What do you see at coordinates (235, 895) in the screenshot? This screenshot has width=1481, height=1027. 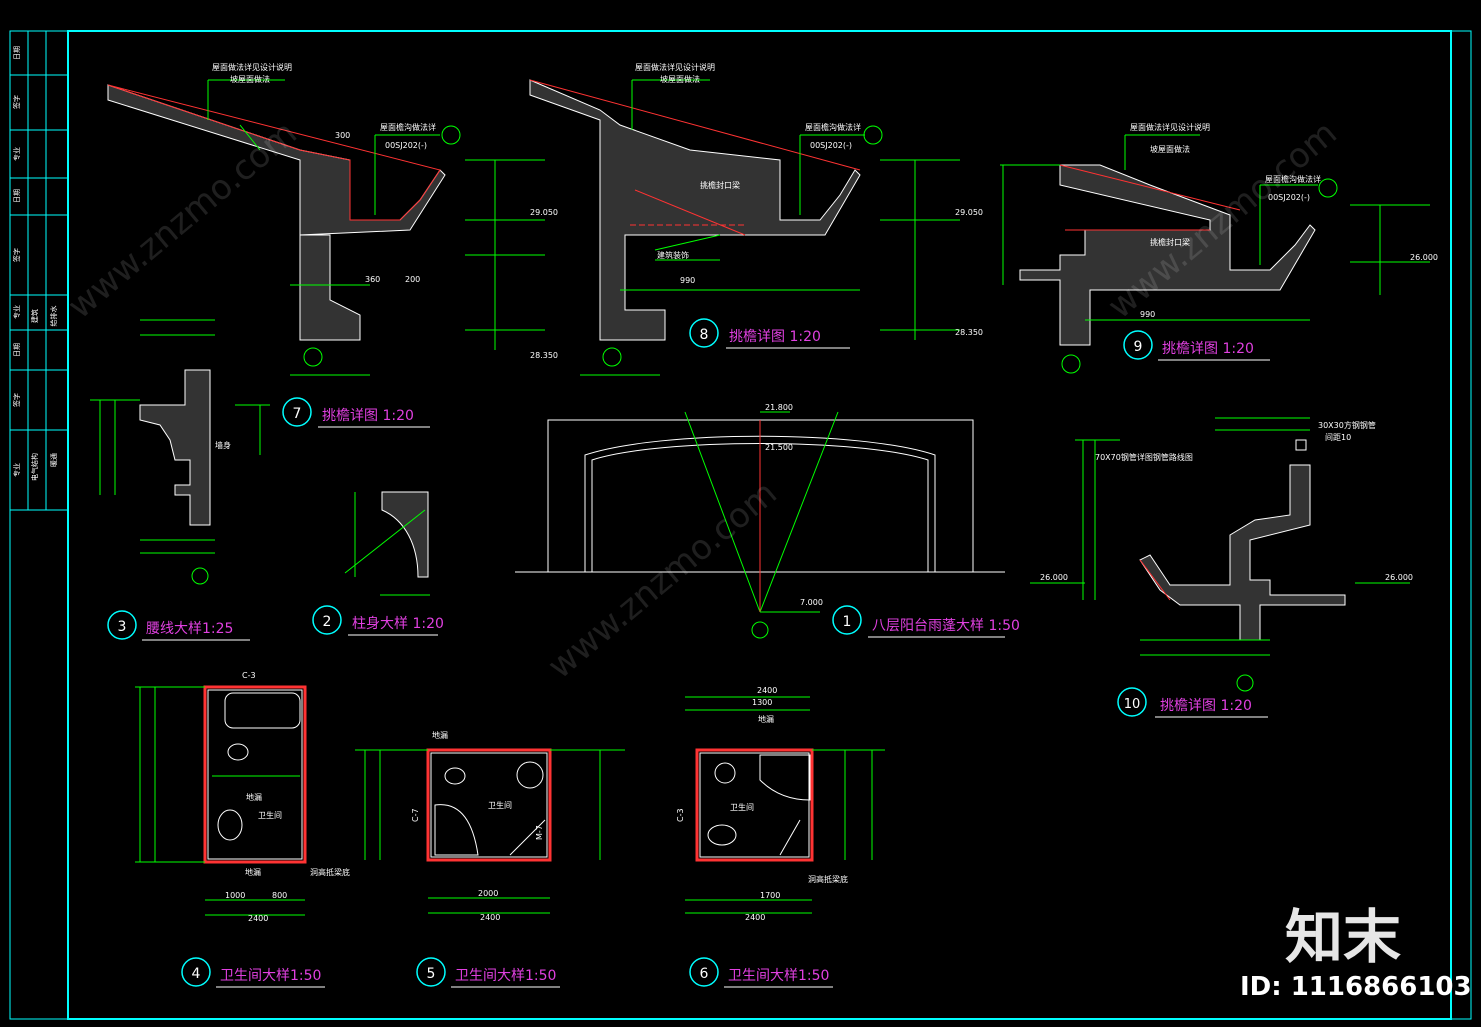 I see `dim-1000-4: 1000` at bounding box center [235, 895].